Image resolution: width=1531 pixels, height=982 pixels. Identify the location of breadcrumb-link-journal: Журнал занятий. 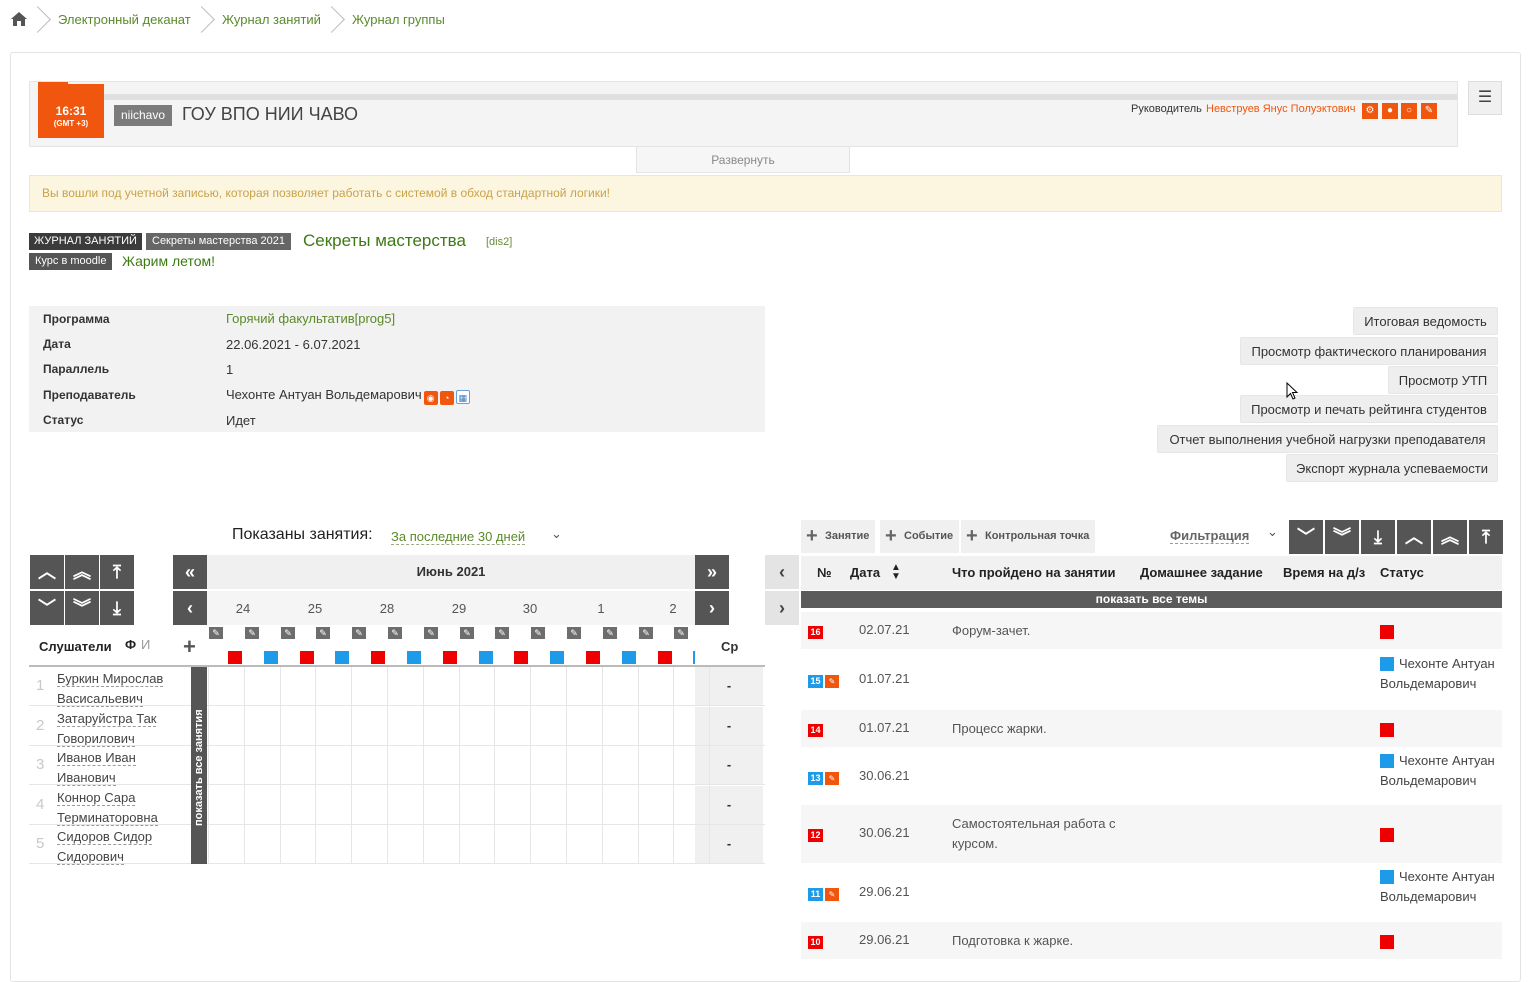
(271, 19).